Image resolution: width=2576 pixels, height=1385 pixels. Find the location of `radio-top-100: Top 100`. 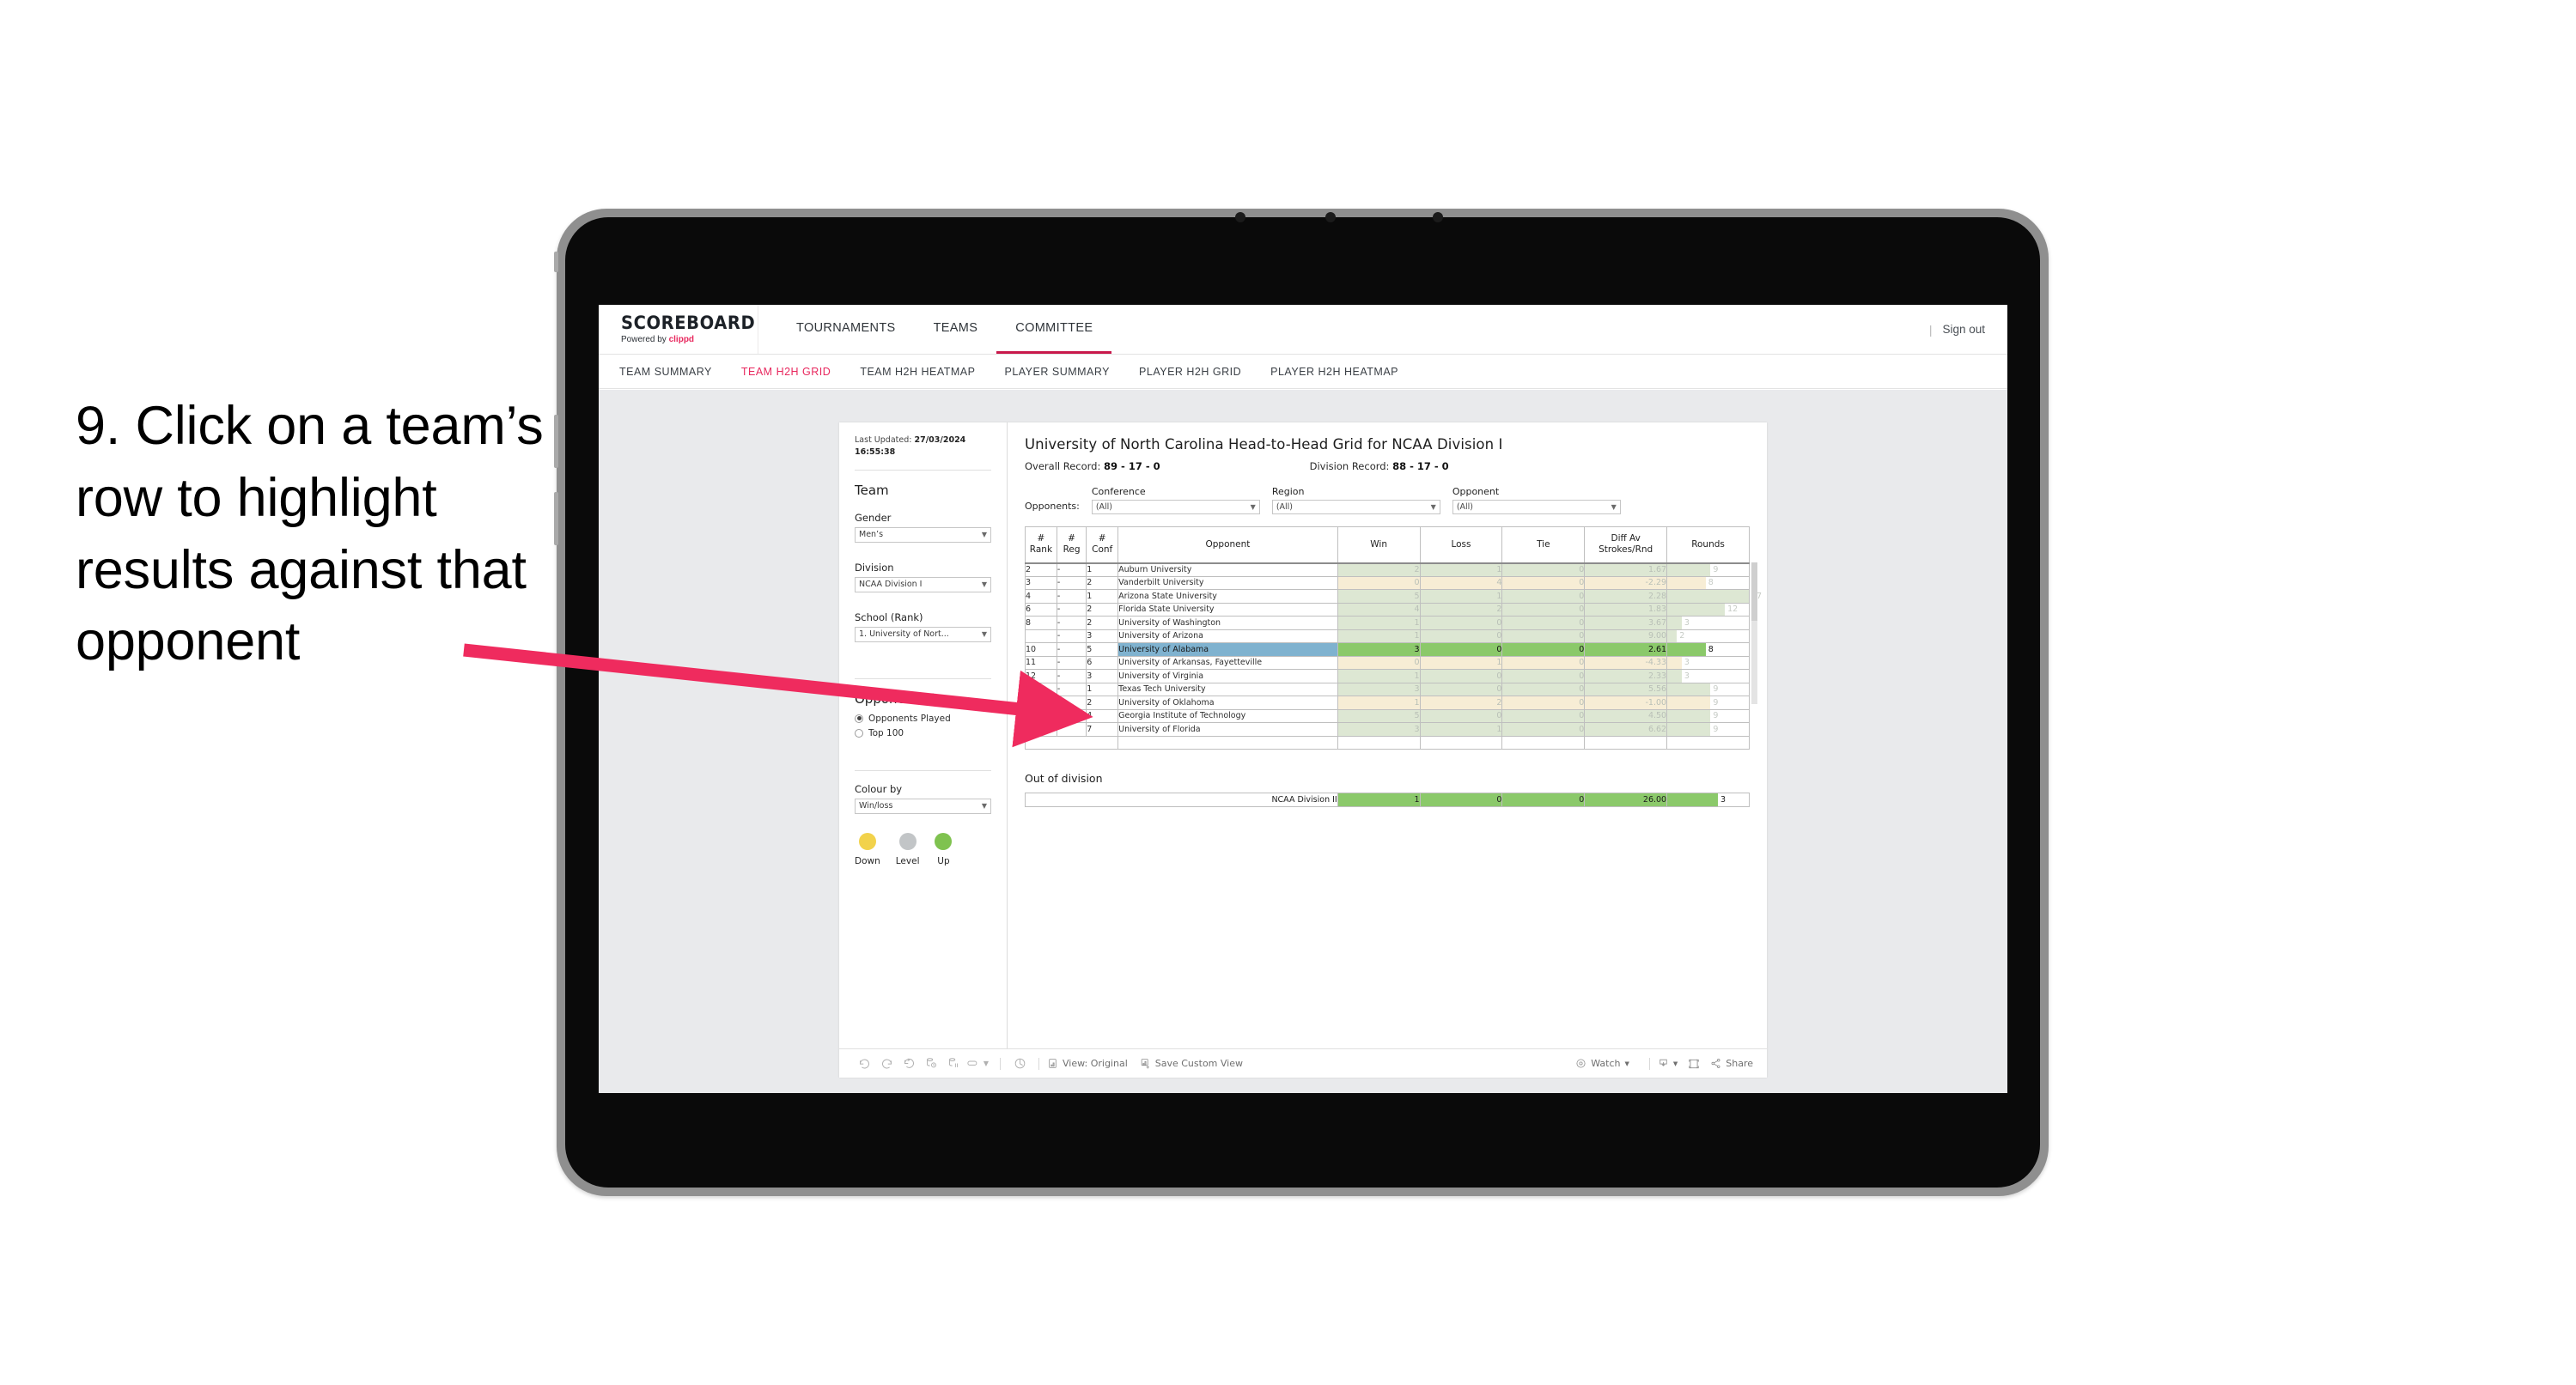

radio-top-100: Top 100 is located at coordinates (923, 733).